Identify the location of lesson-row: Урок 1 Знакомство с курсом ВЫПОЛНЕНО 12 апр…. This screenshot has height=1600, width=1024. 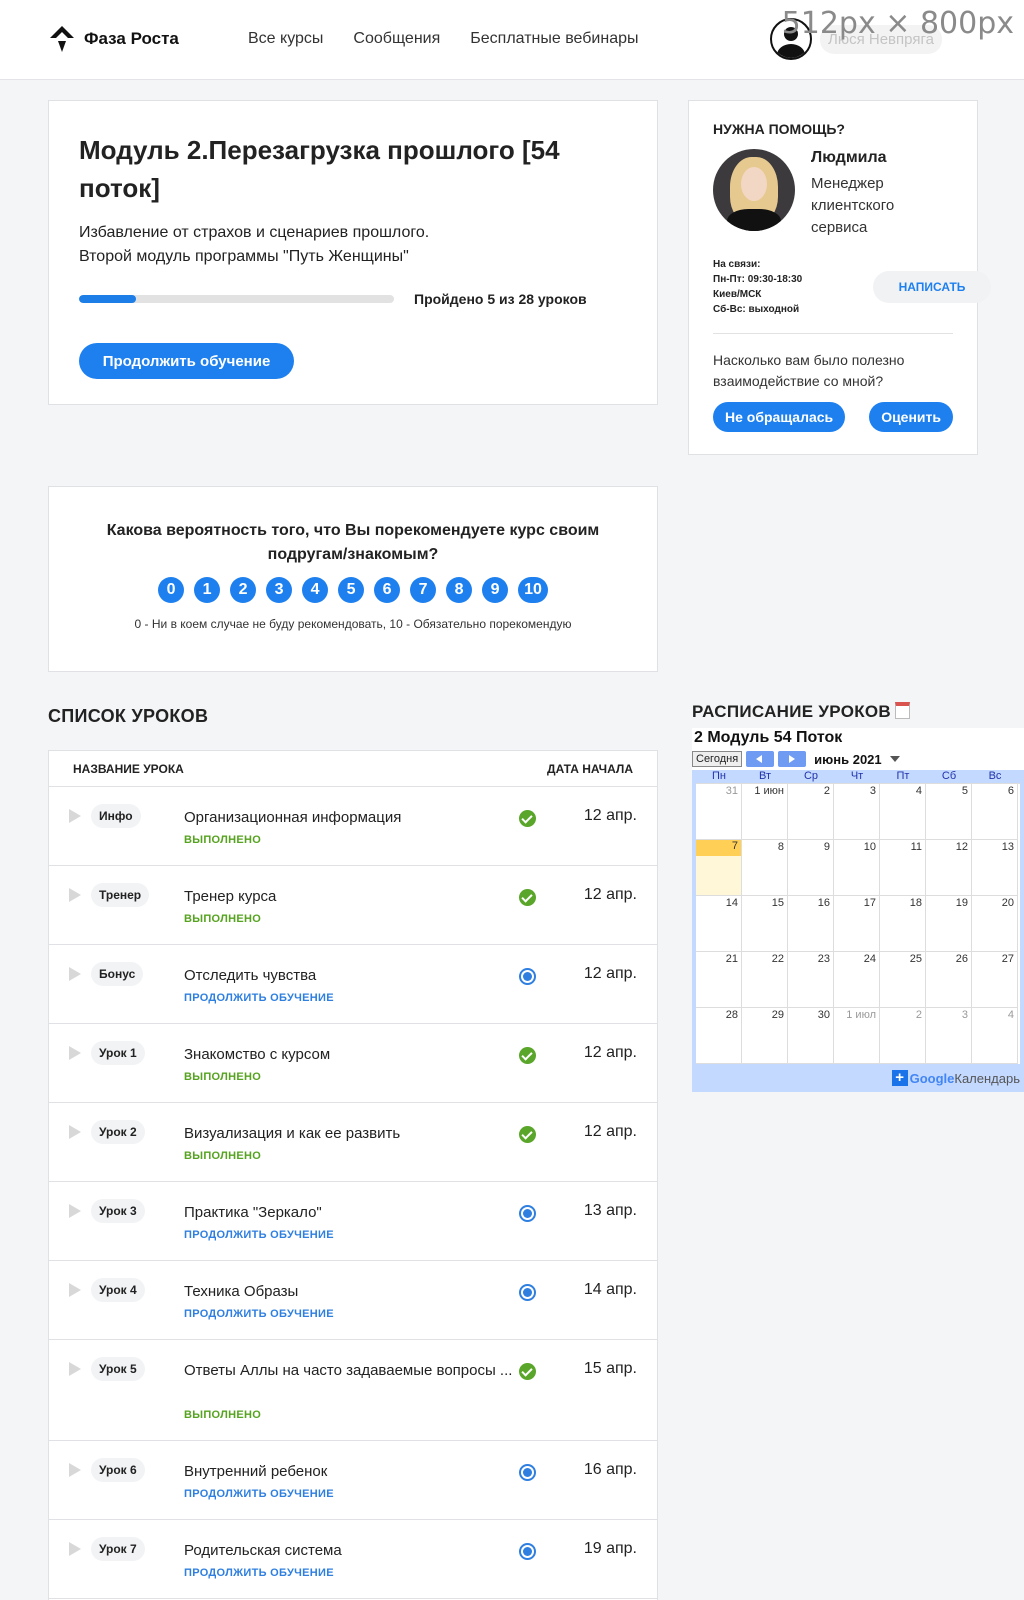
(353, 1063).